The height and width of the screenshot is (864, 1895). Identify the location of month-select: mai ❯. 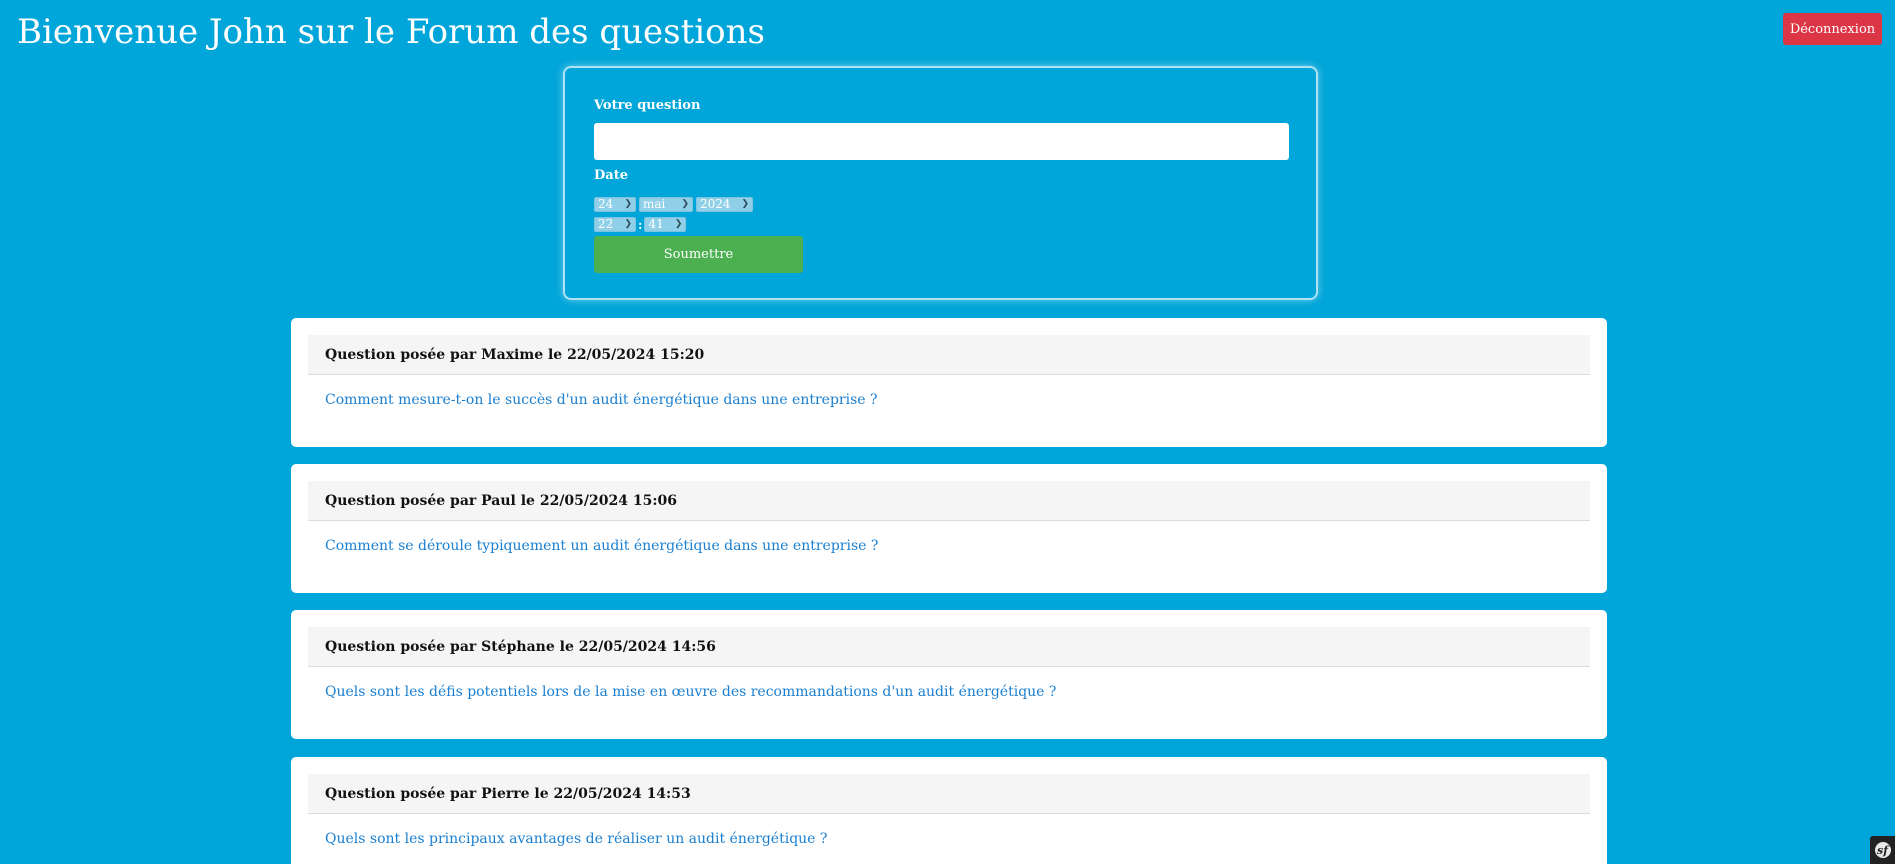
(666, 204).